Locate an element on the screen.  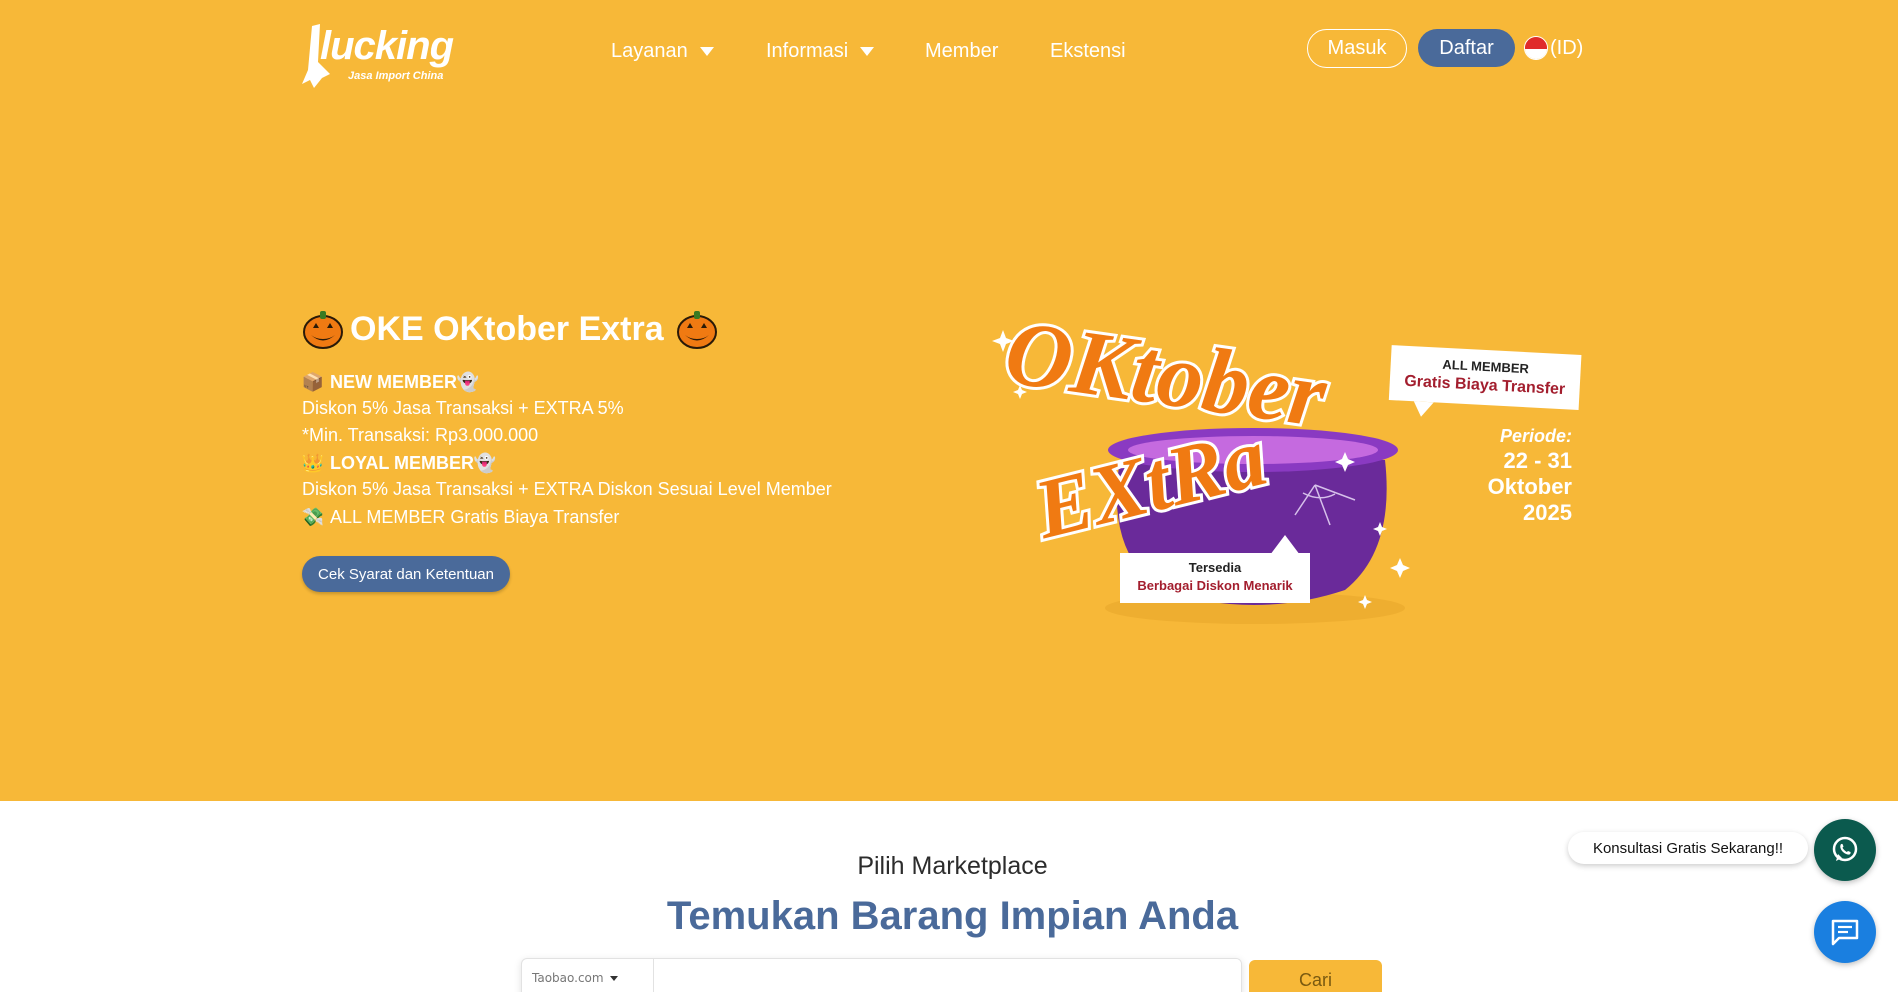
new-member-line1: Diskon 5% Jasa Transaksi + EXTRA 5% is located at coordinates (463, 408).